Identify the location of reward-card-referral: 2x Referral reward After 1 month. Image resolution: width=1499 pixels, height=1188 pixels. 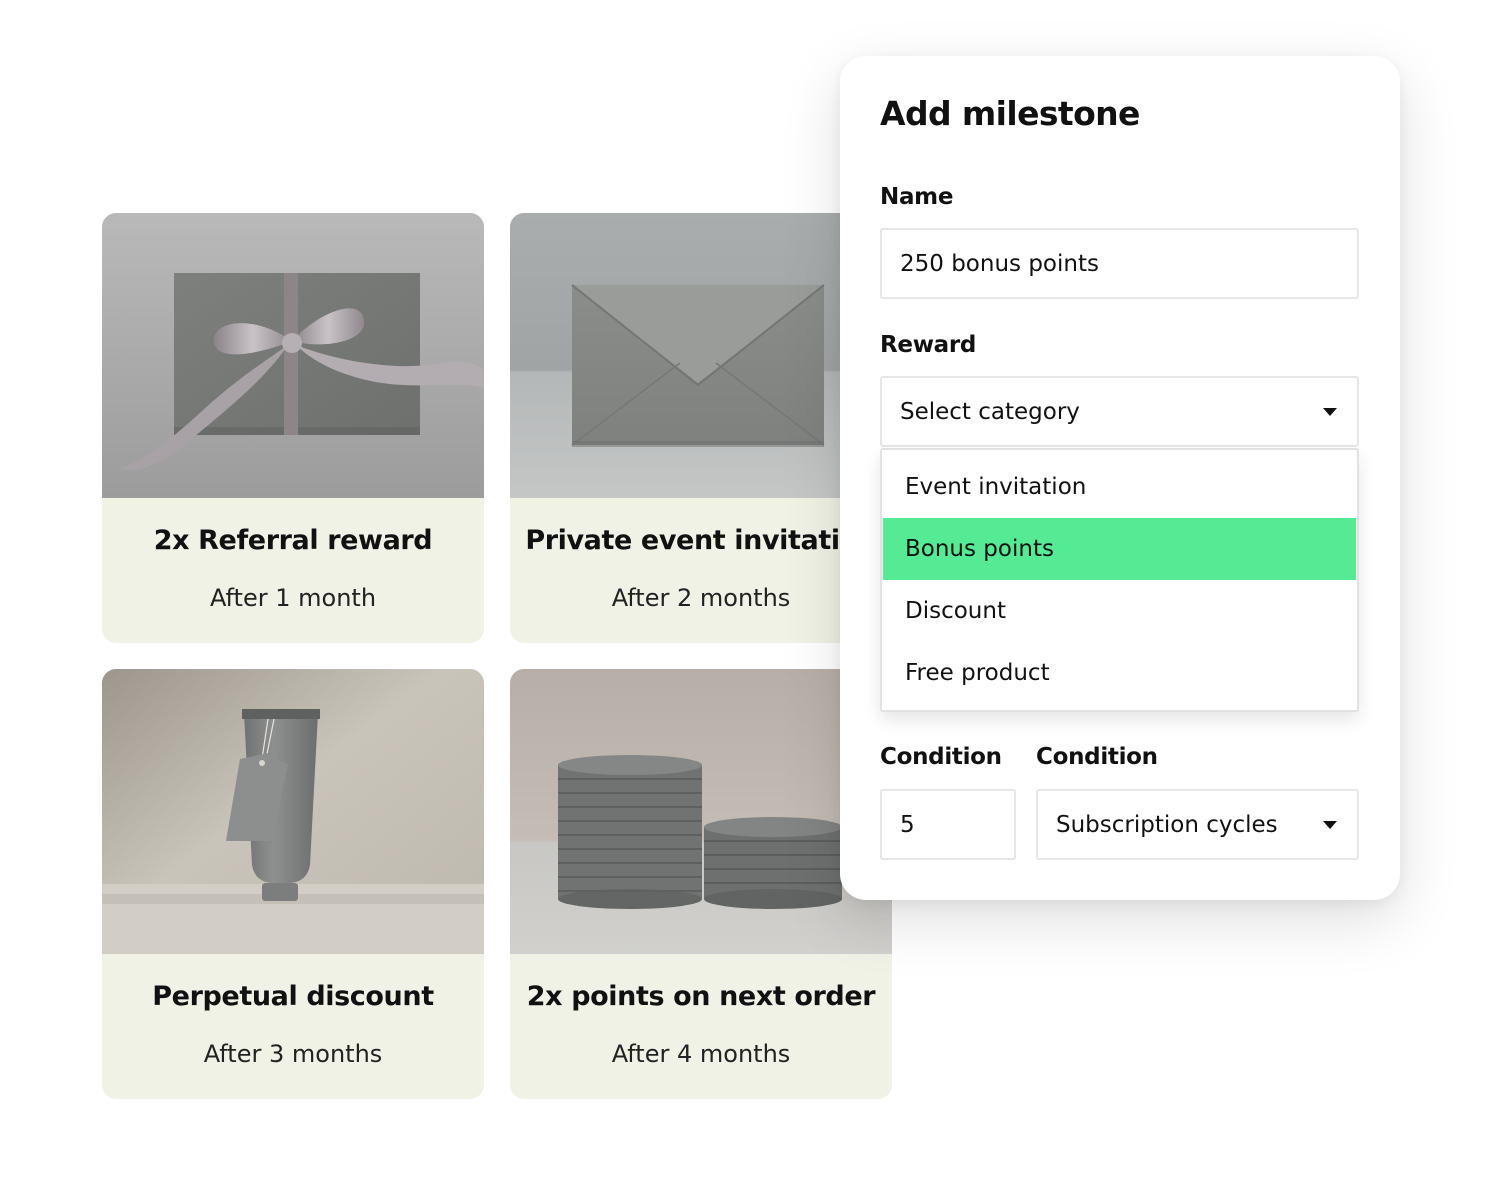
(293, 428).